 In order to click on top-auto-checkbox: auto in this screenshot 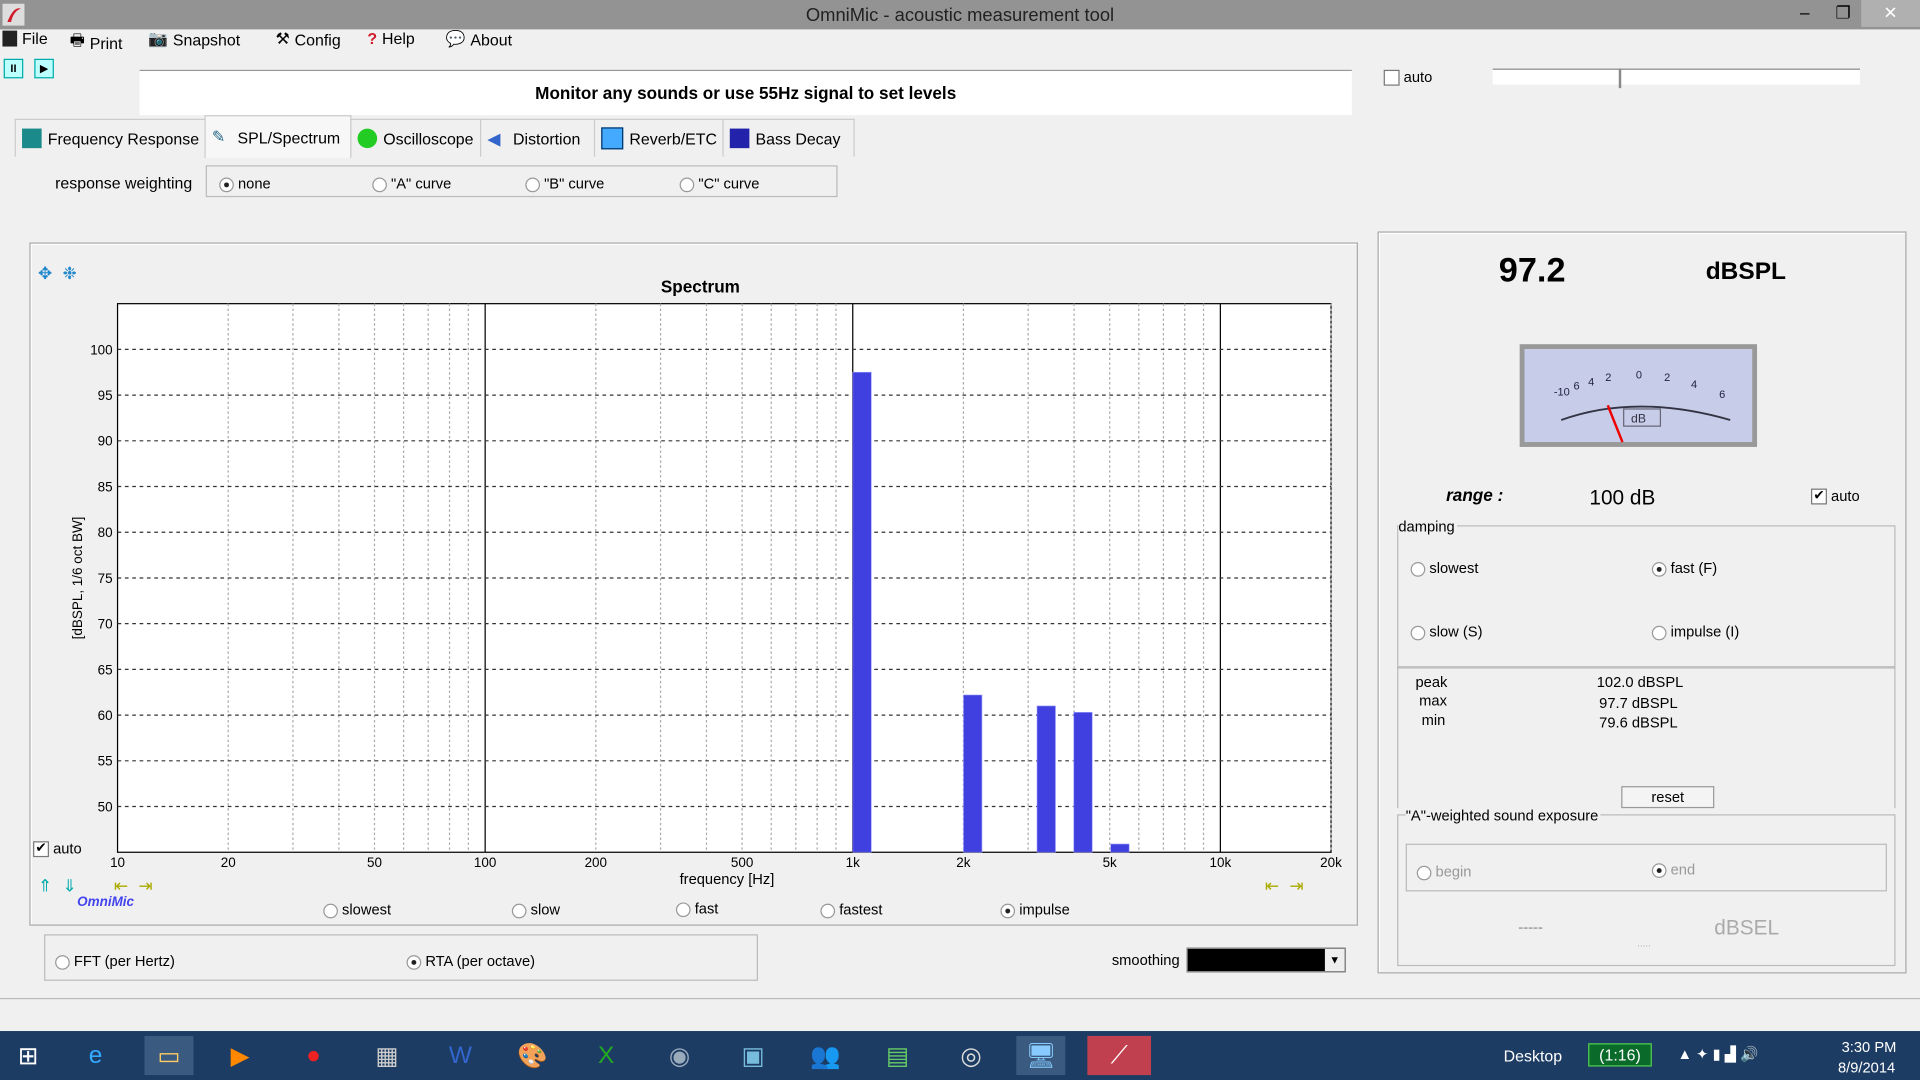, I will do `click(1407, 78)`.